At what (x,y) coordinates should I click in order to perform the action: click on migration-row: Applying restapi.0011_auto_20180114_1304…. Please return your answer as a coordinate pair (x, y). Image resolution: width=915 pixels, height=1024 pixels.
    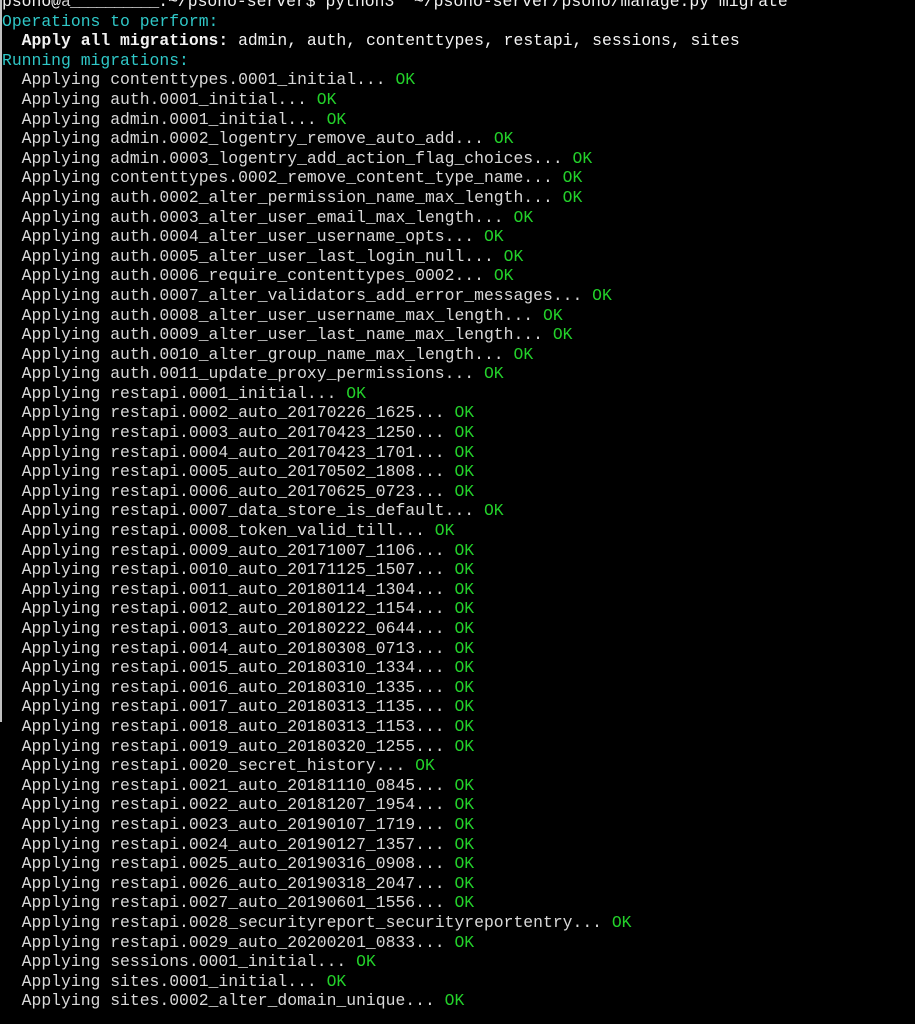
    Looking at the image, I should click on (395, 590).